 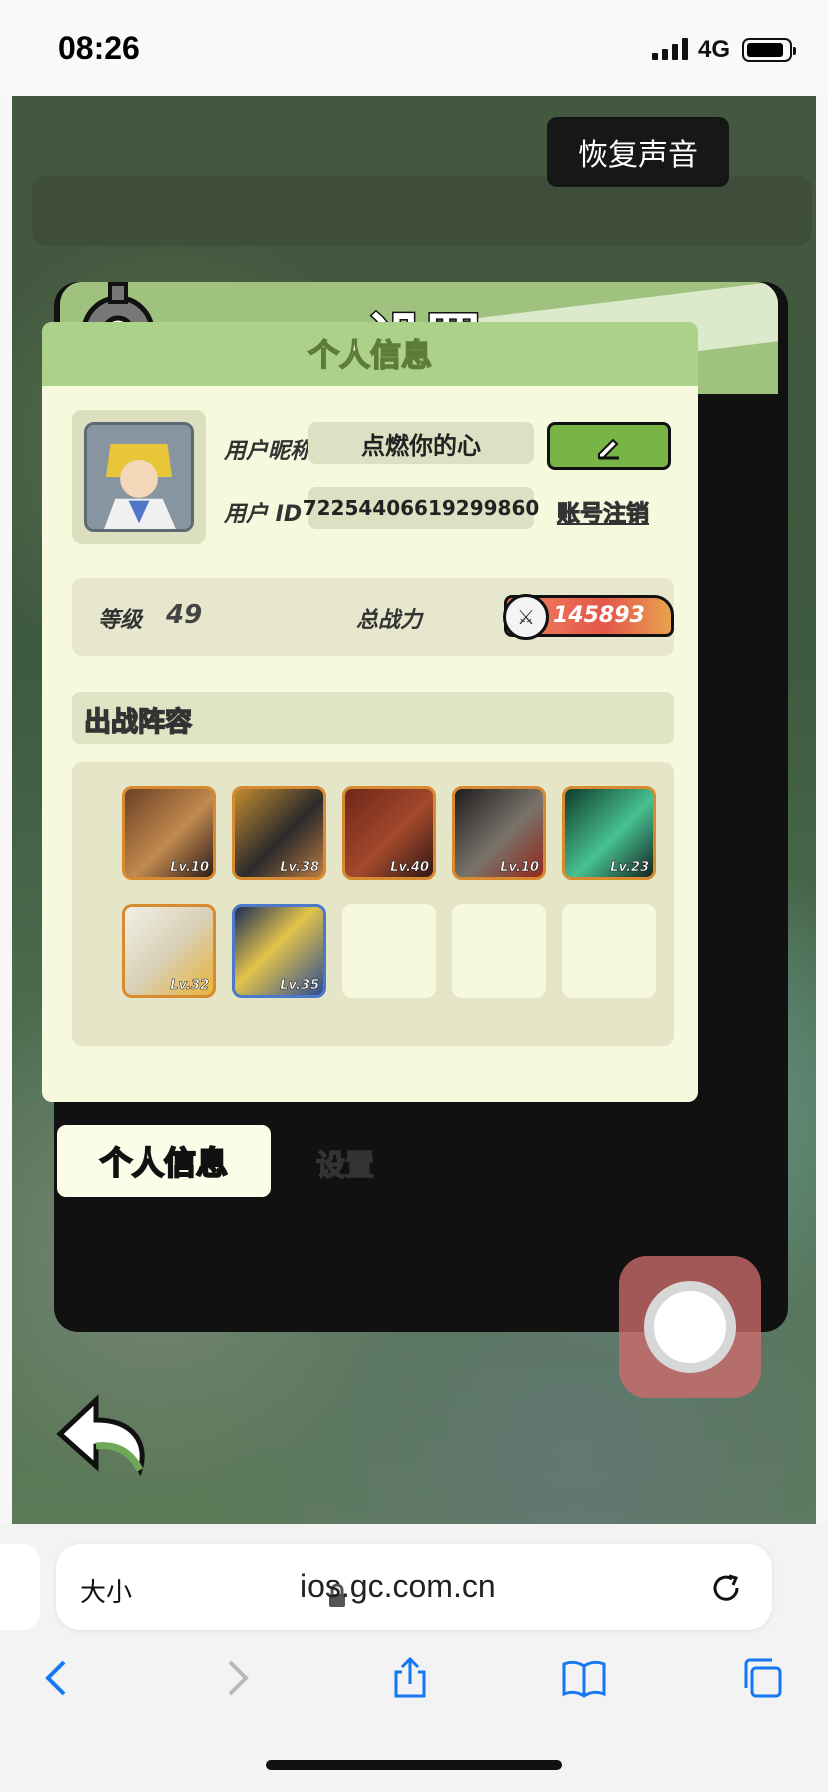 What do you see at coordinates (169, 833) in the screenshot?
I see `hero-slot-1: Lv.10` at bounding box center [169, 833].